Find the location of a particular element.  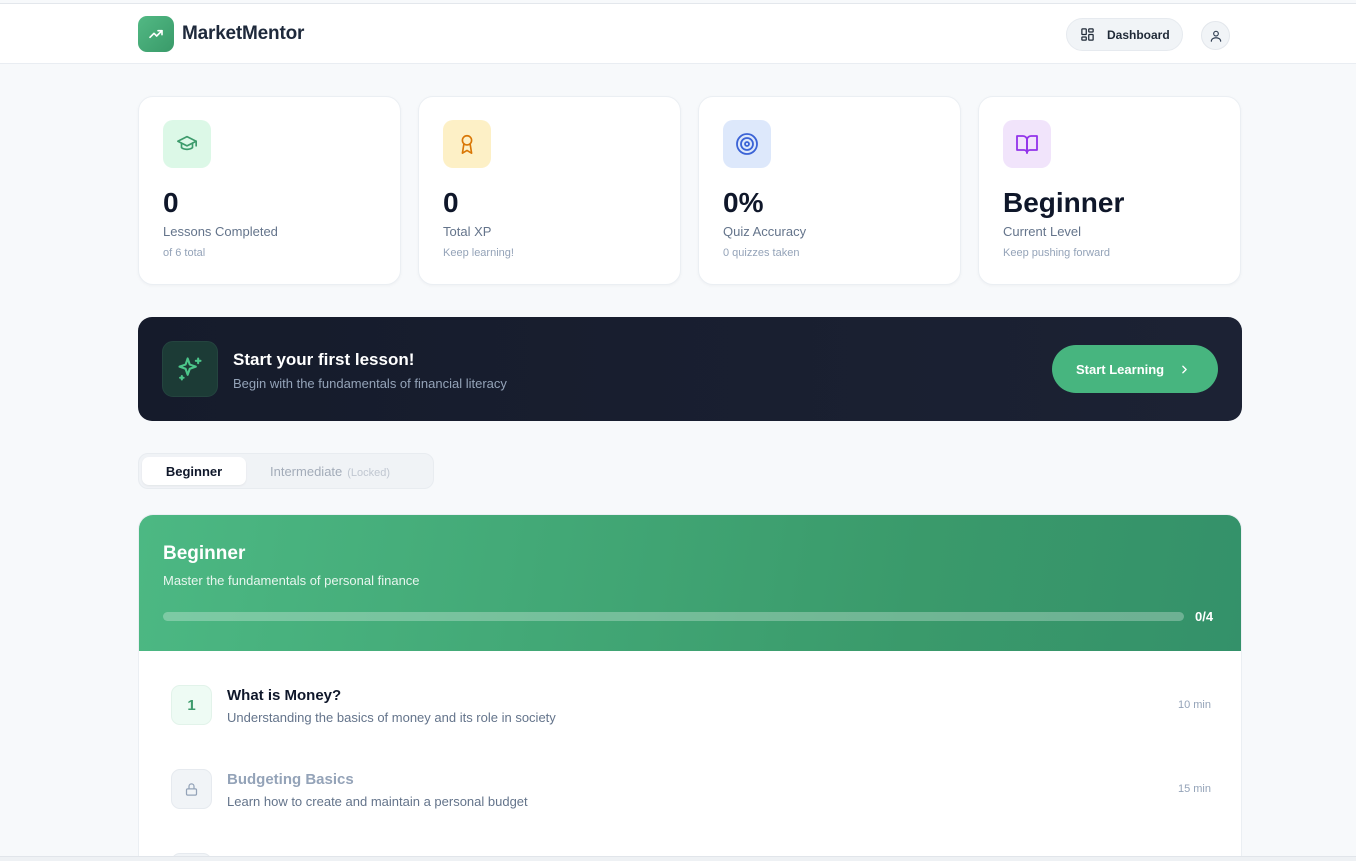

book-open-icon is located at coordinates (1027, 144).